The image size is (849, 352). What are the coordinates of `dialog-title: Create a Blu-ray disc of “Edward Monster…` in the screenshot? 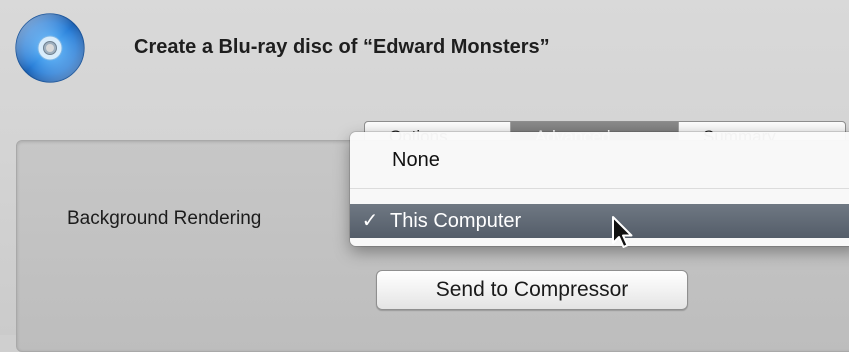 It's located at (342, 47).